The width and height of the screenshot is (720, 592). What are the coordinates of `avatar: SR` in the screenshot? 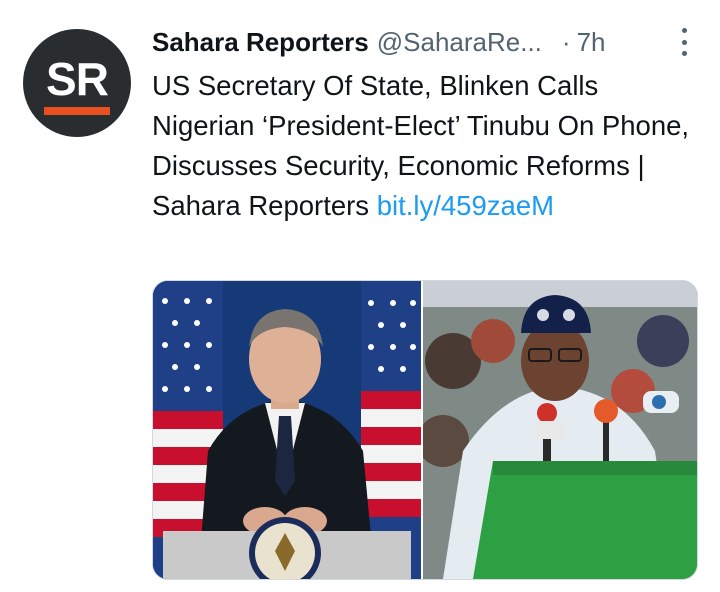 It's located at (77, 83).